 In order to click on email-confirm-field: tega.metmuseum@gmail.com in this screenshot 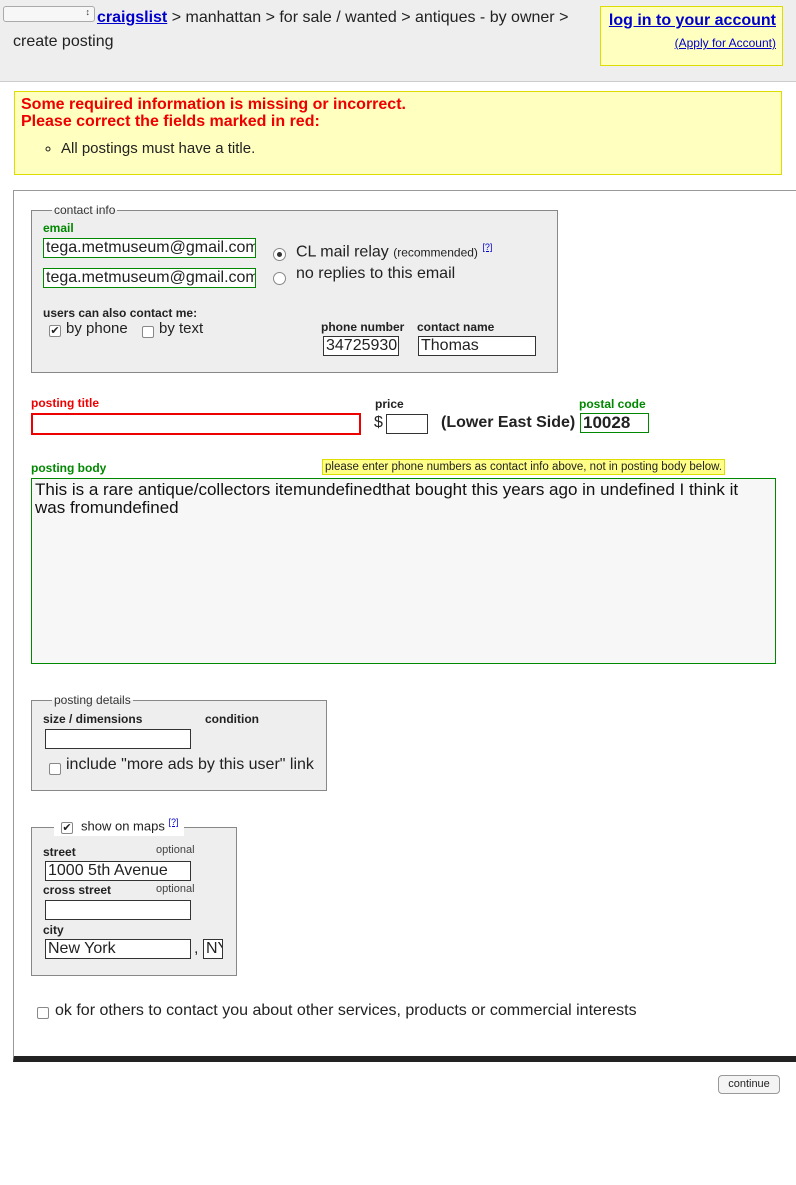, I will do `click(149, 278)`.